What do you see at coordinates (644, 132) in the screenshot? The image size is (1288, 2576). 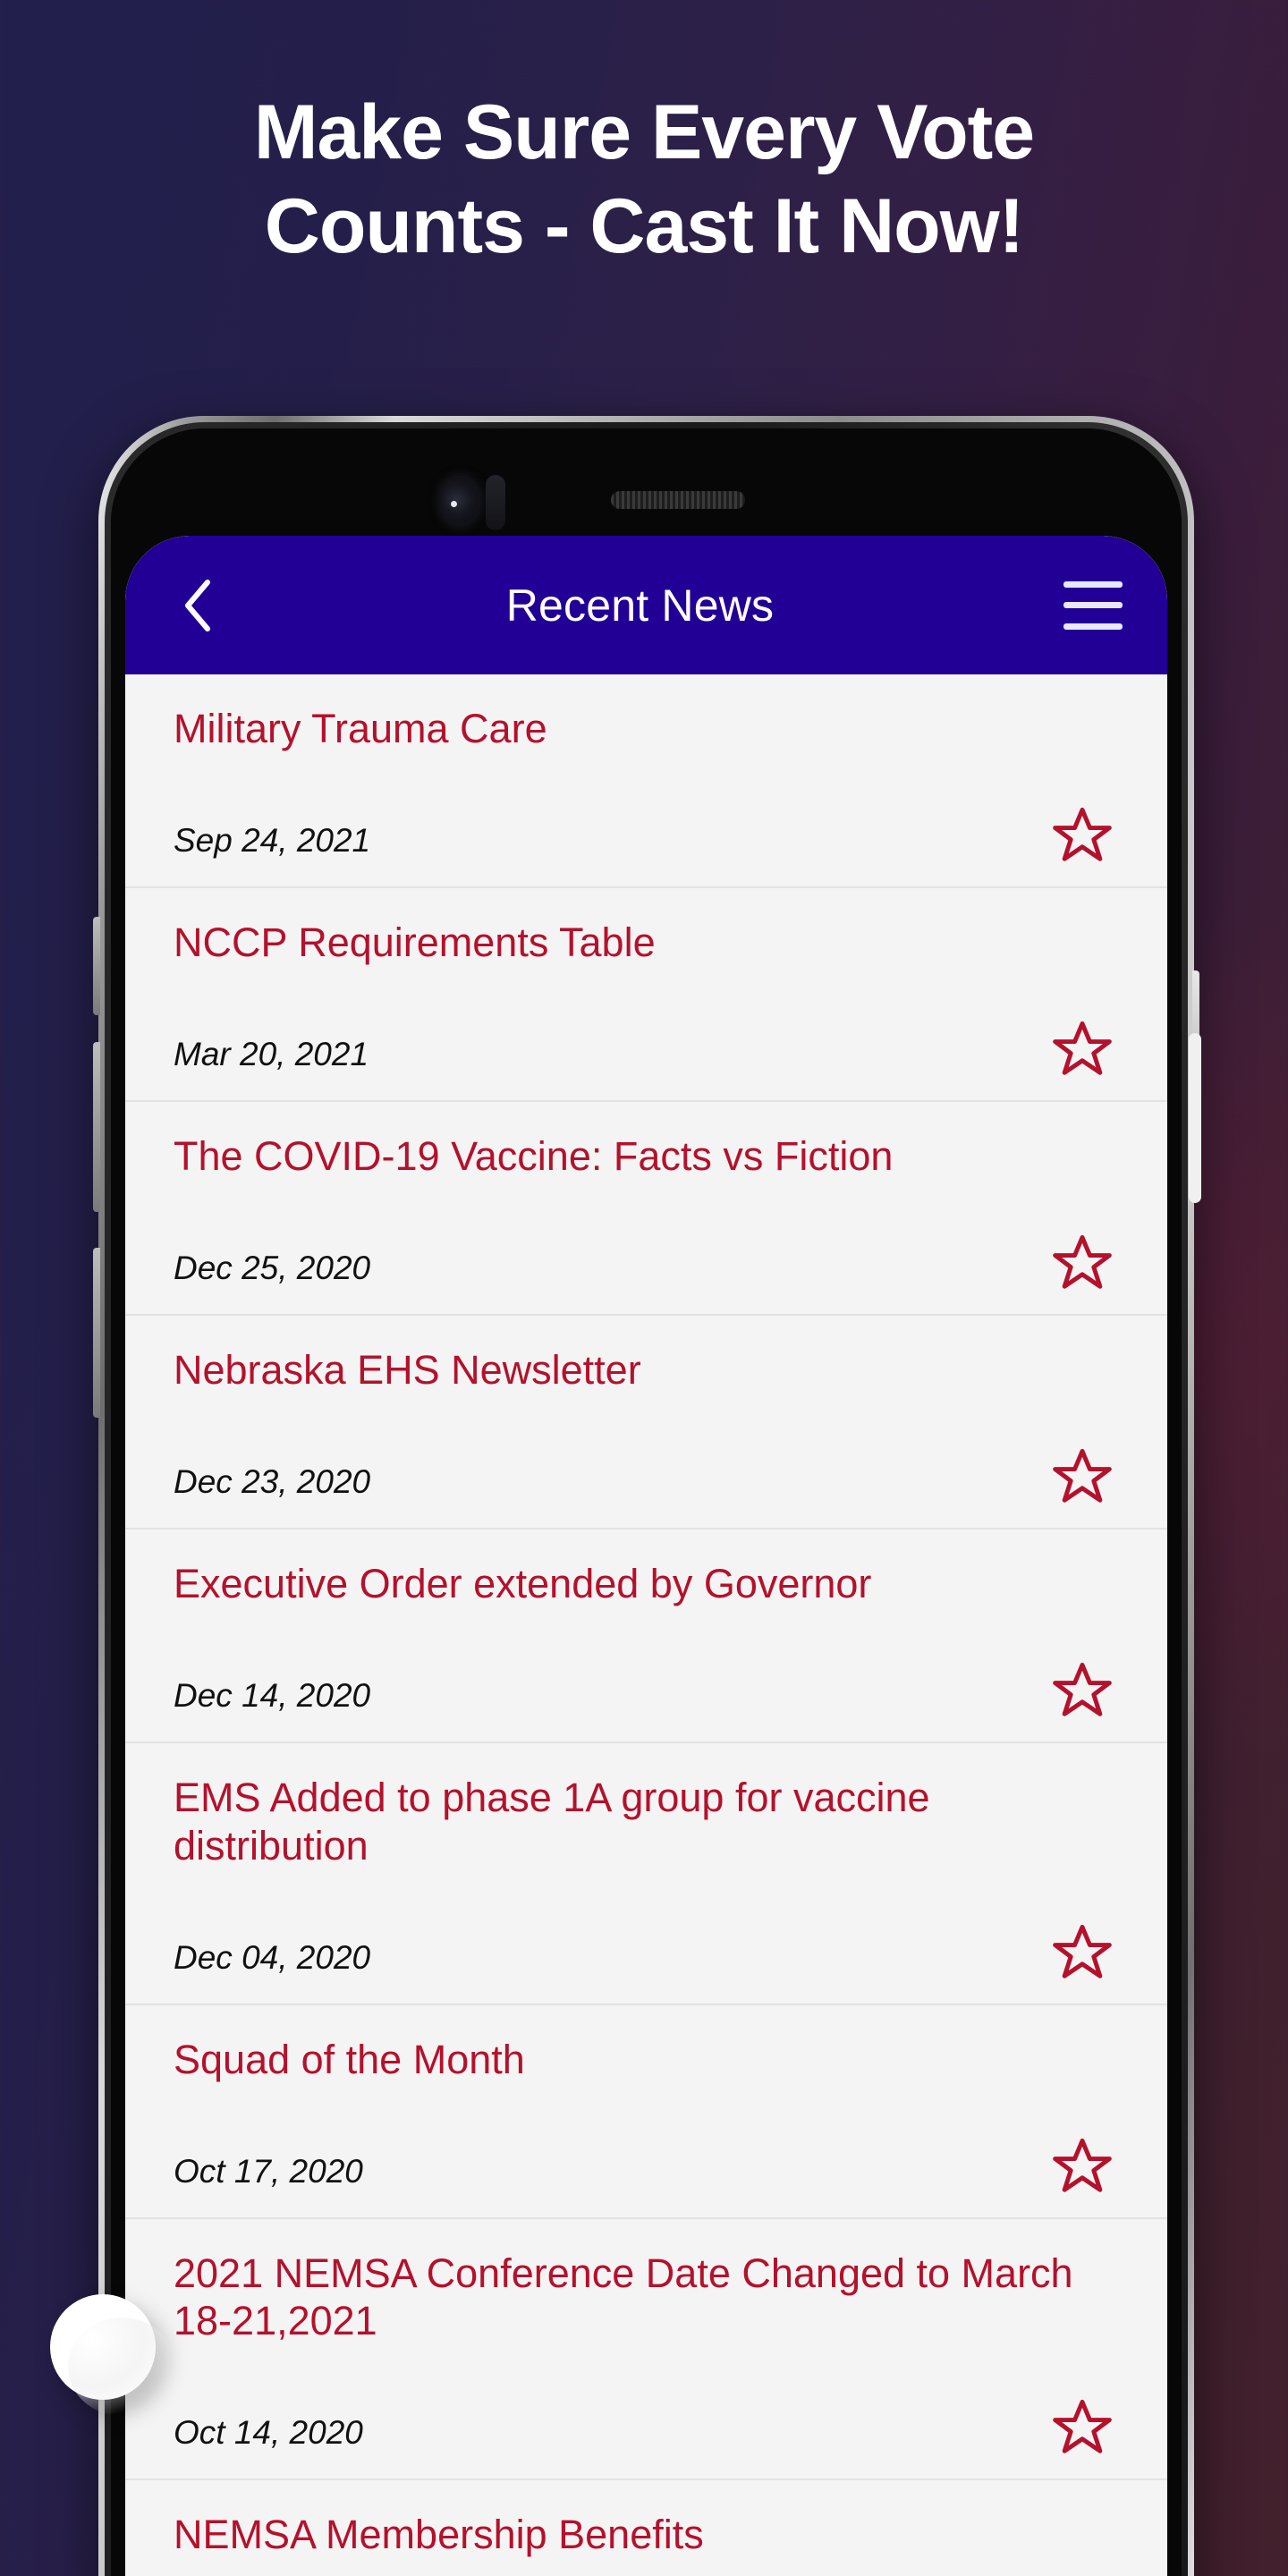 I see `headline-line-1: Make Sure Every Vote` at bounding box center [644, 132].